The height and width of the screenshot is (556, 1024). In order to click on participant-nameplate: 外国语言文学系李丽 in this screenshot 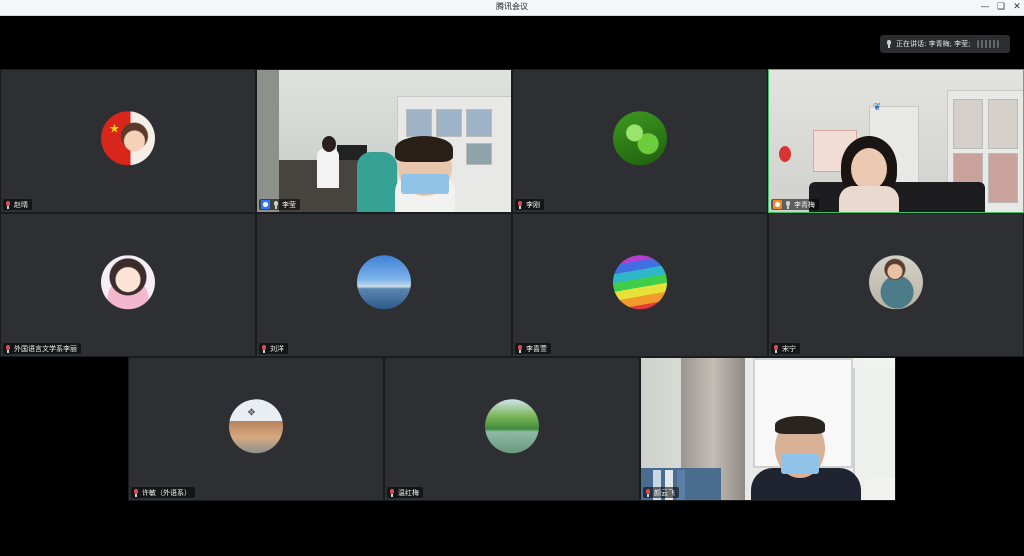, I will do `click(42, 348)`.